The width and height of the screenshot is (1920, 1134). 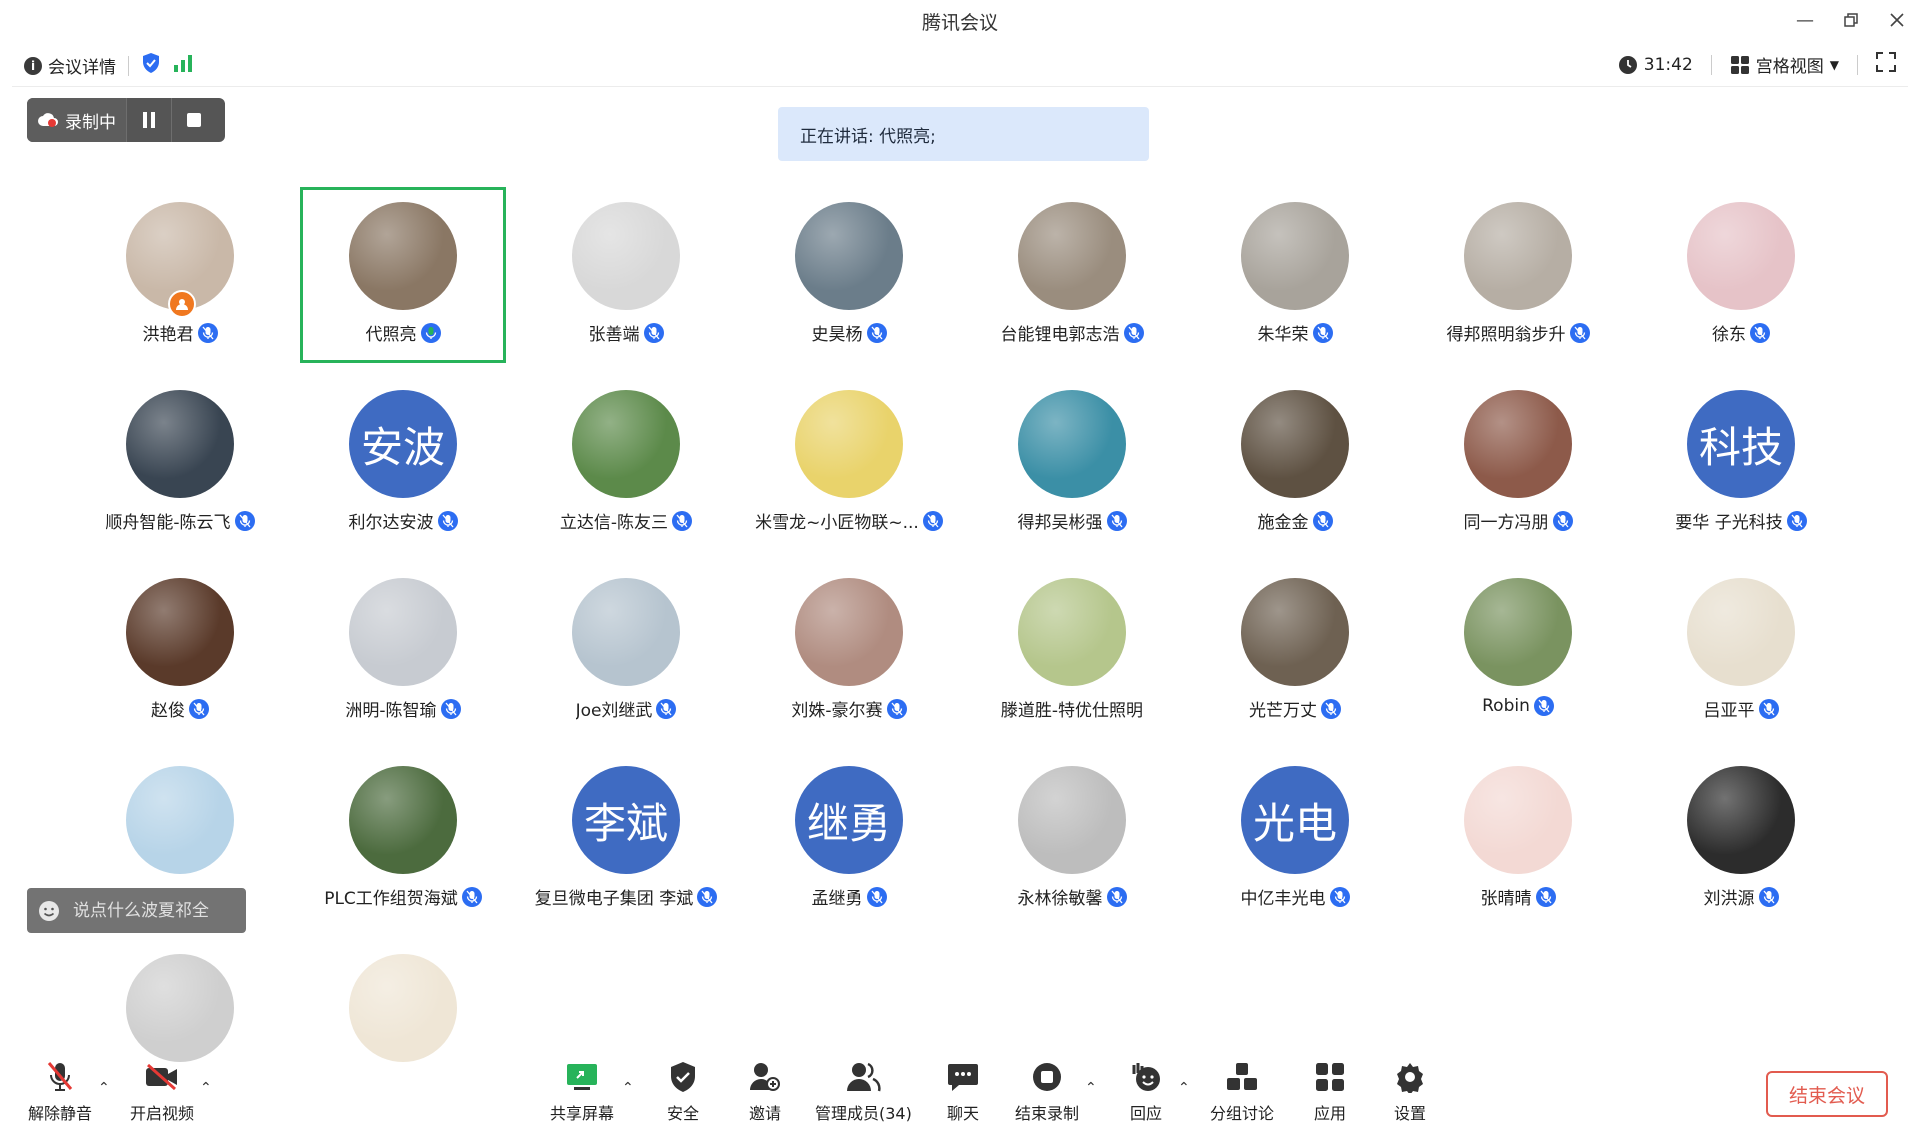 I want to click on participant-tile: 代照亮, so click(x=403, y=275).